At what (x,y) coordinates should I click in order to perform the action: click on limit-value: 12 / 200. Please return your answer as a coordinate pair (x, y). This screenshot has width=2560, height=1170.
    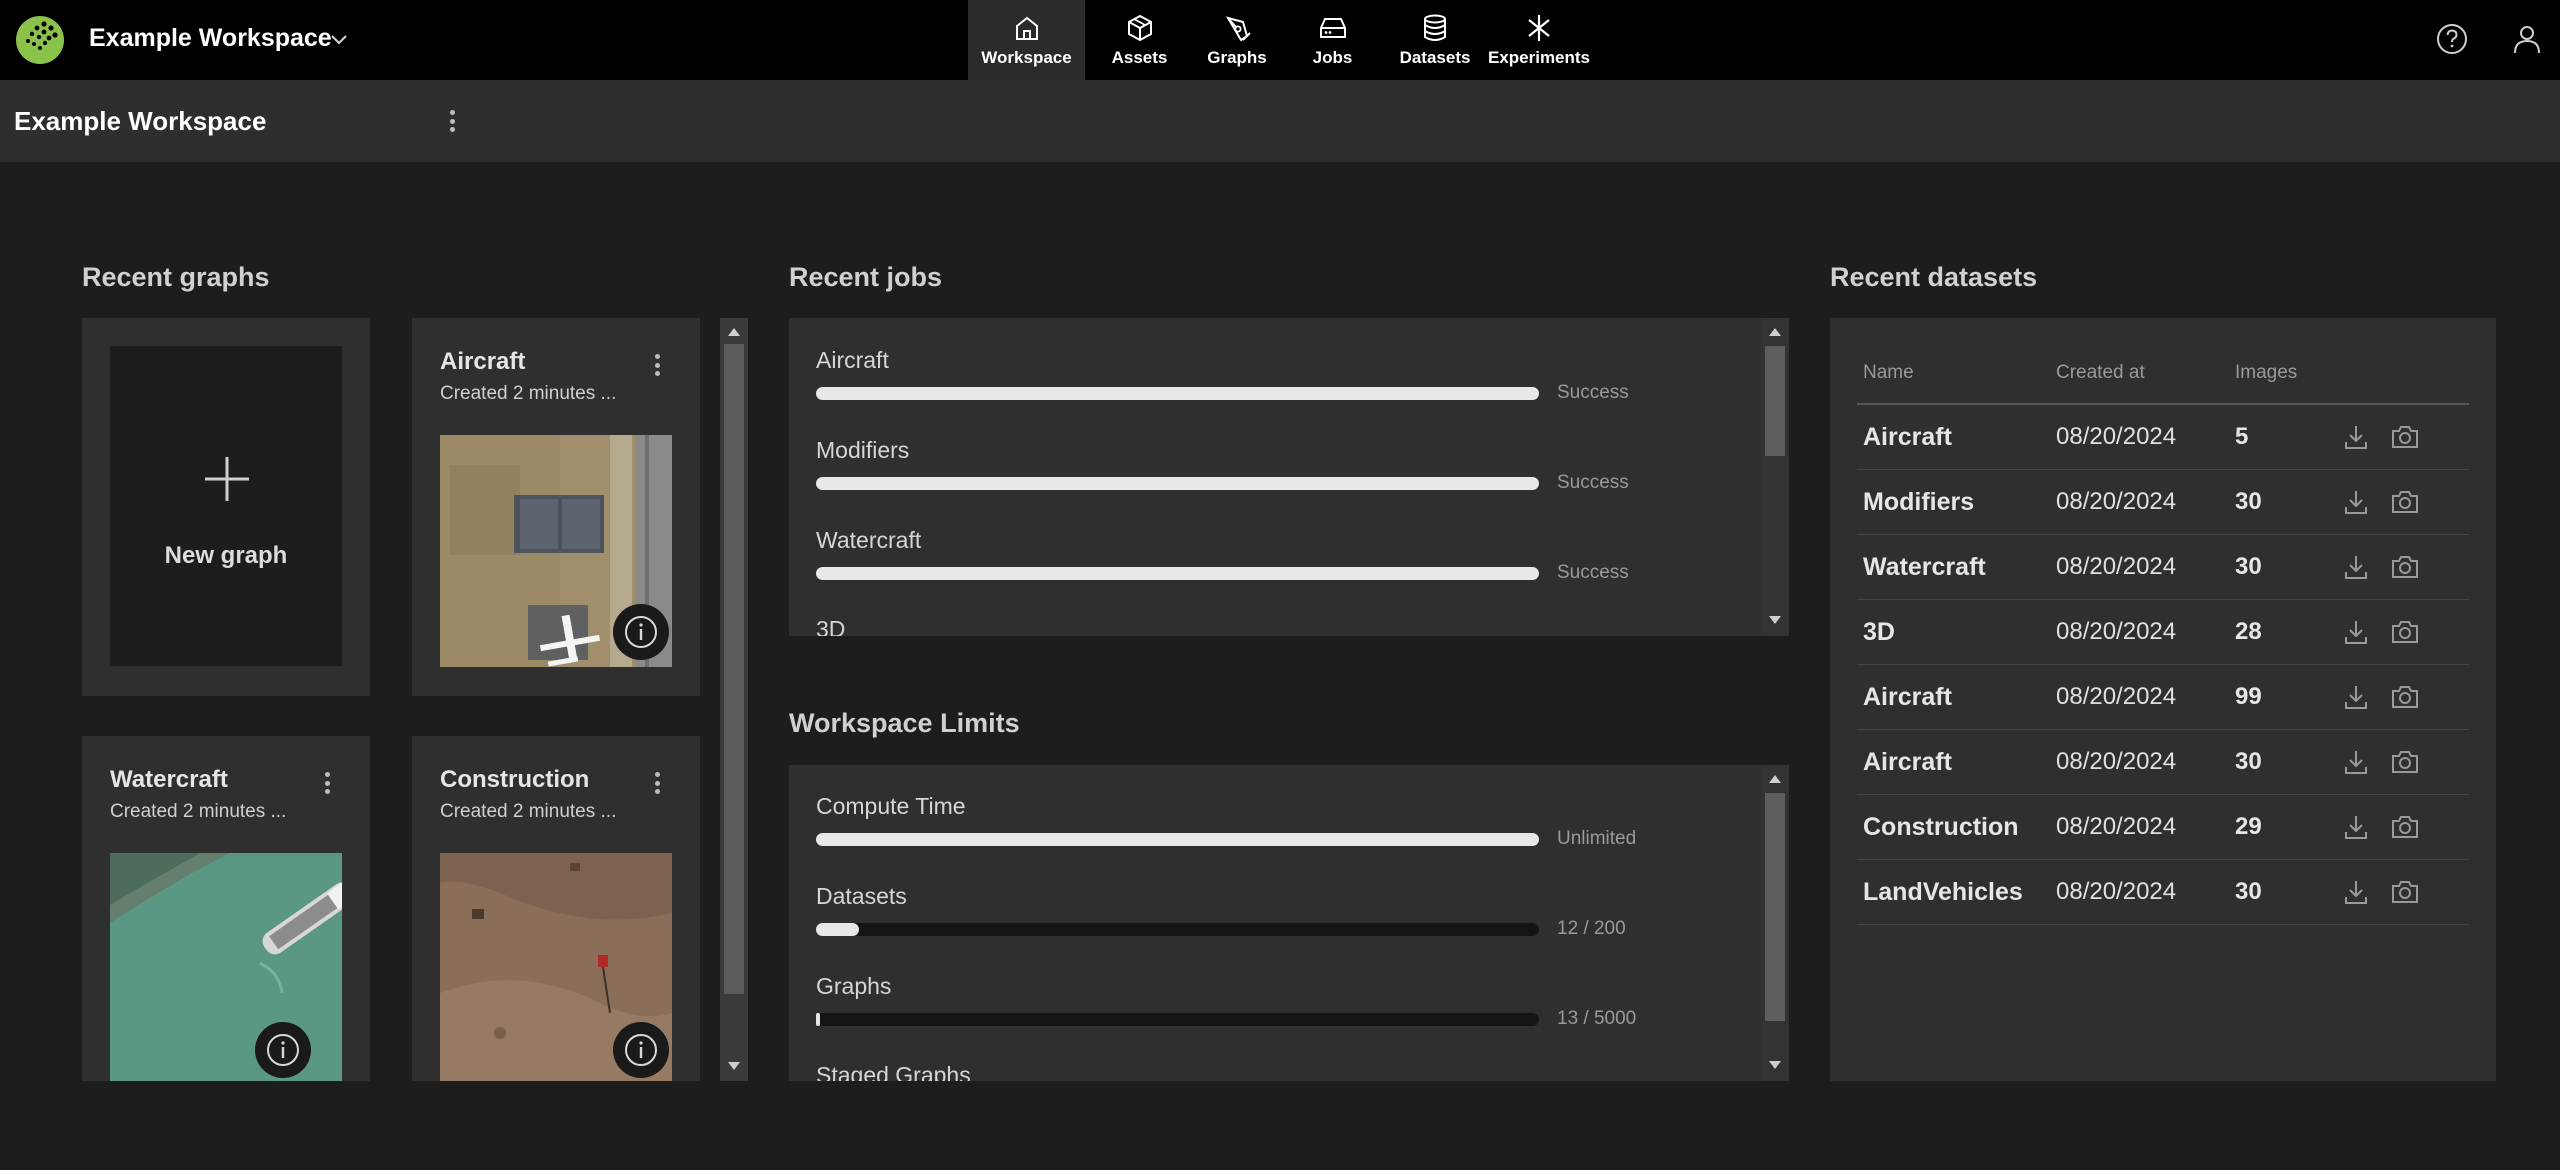
    Looking at the image, I should click on (1591, 928).